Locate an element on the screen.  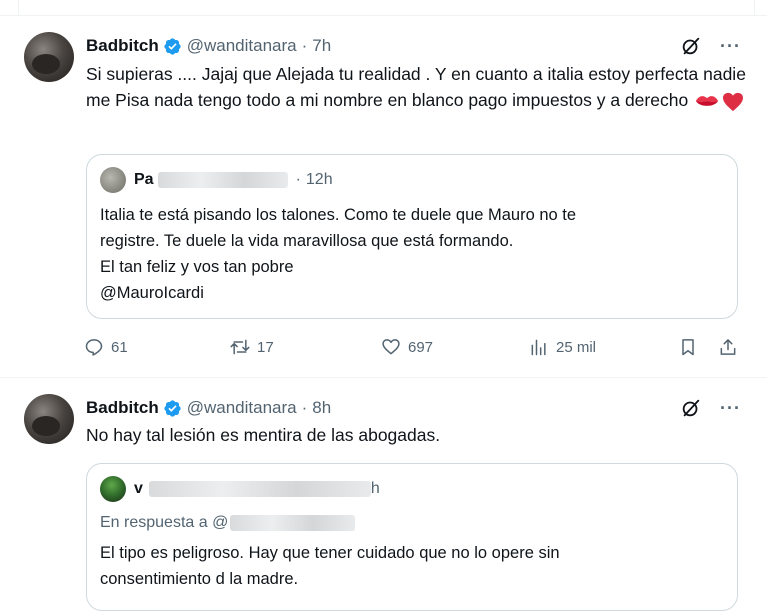
bookmark-icon is located at coordinates (688, 347).